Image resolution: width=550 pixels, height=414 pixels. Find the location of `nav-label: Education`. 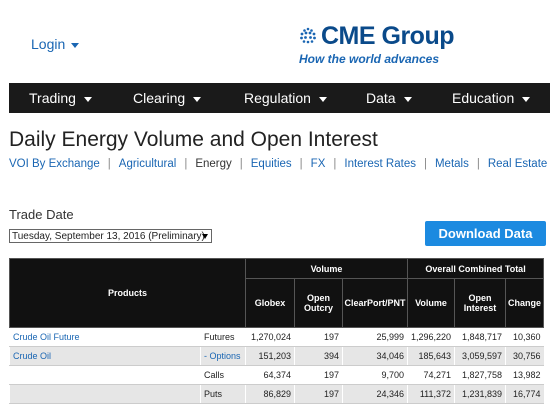

nav-label: Education is located at coordinates (483, 98).